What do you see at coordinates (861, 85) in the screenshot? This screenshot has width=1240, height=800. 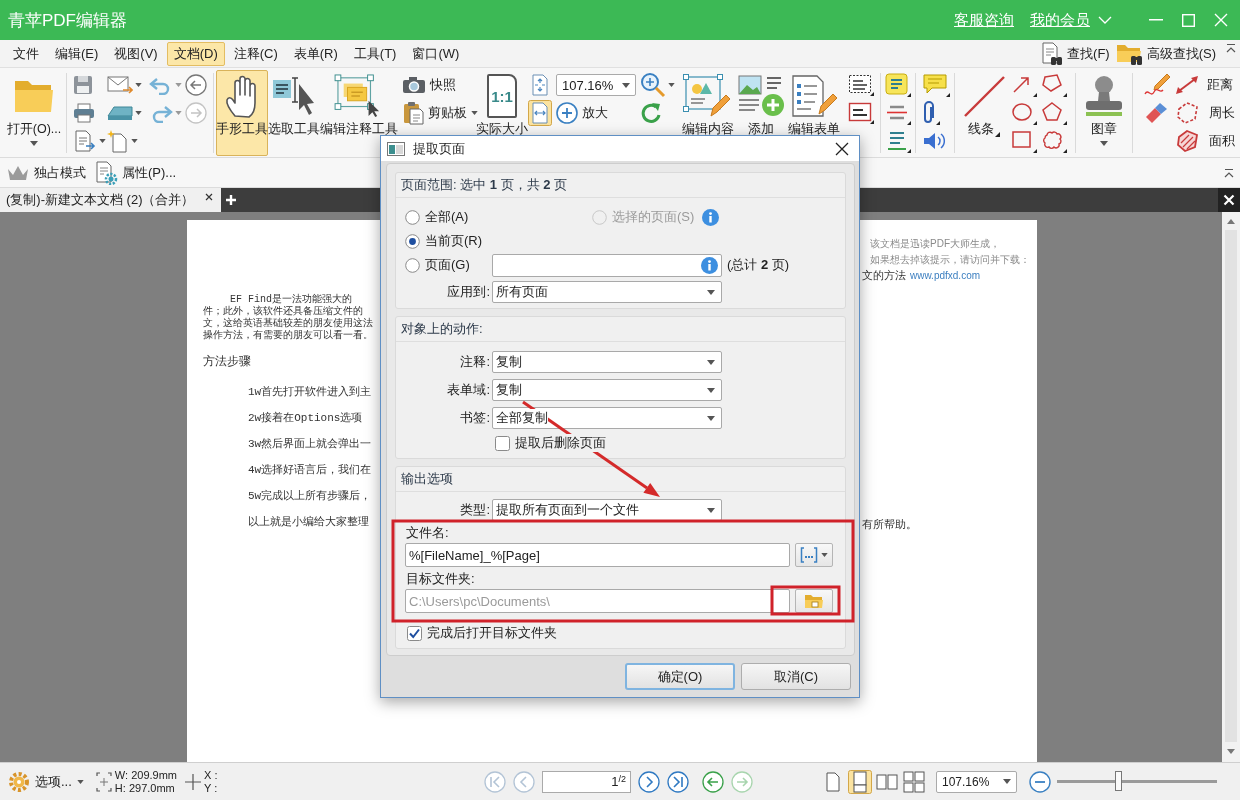 I see `text-field-icon` at bounding box center [861, 85].